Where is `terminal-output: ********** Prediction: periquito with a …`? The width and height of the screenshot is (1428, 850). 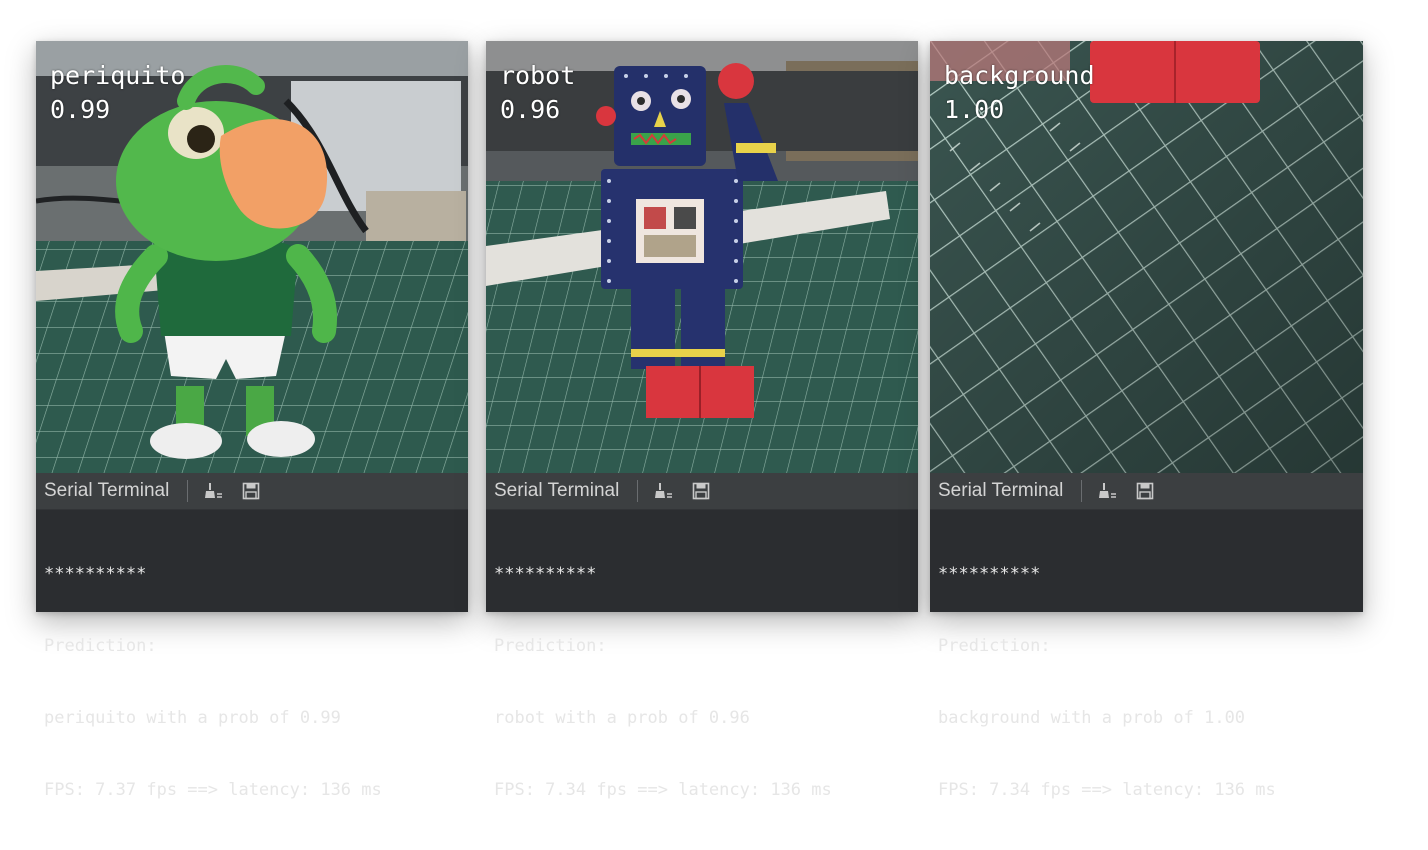 terminal-output: ********** Prediction: periquito with a … is located at coordinates (252, 680).